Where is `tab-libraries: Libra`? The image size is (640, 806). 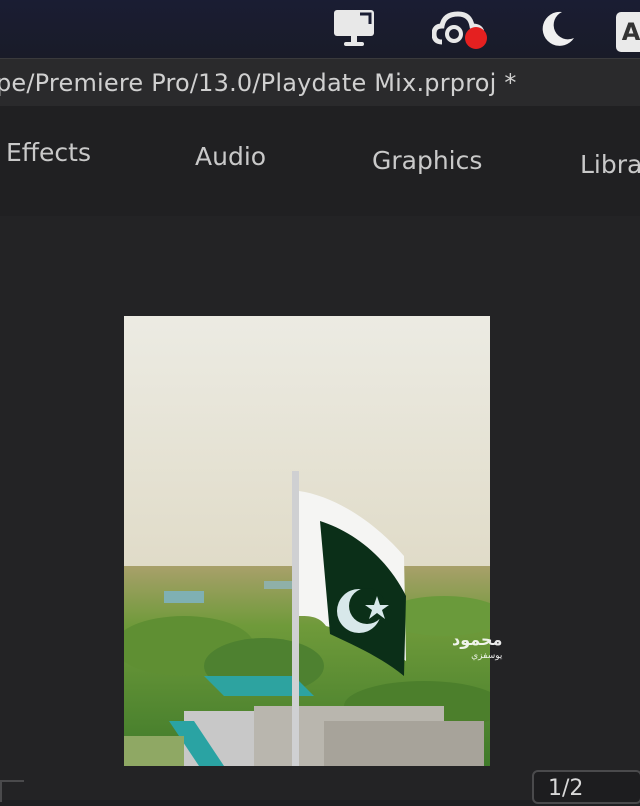
tab-libraries: Libra is located at coordinates (610, 164).